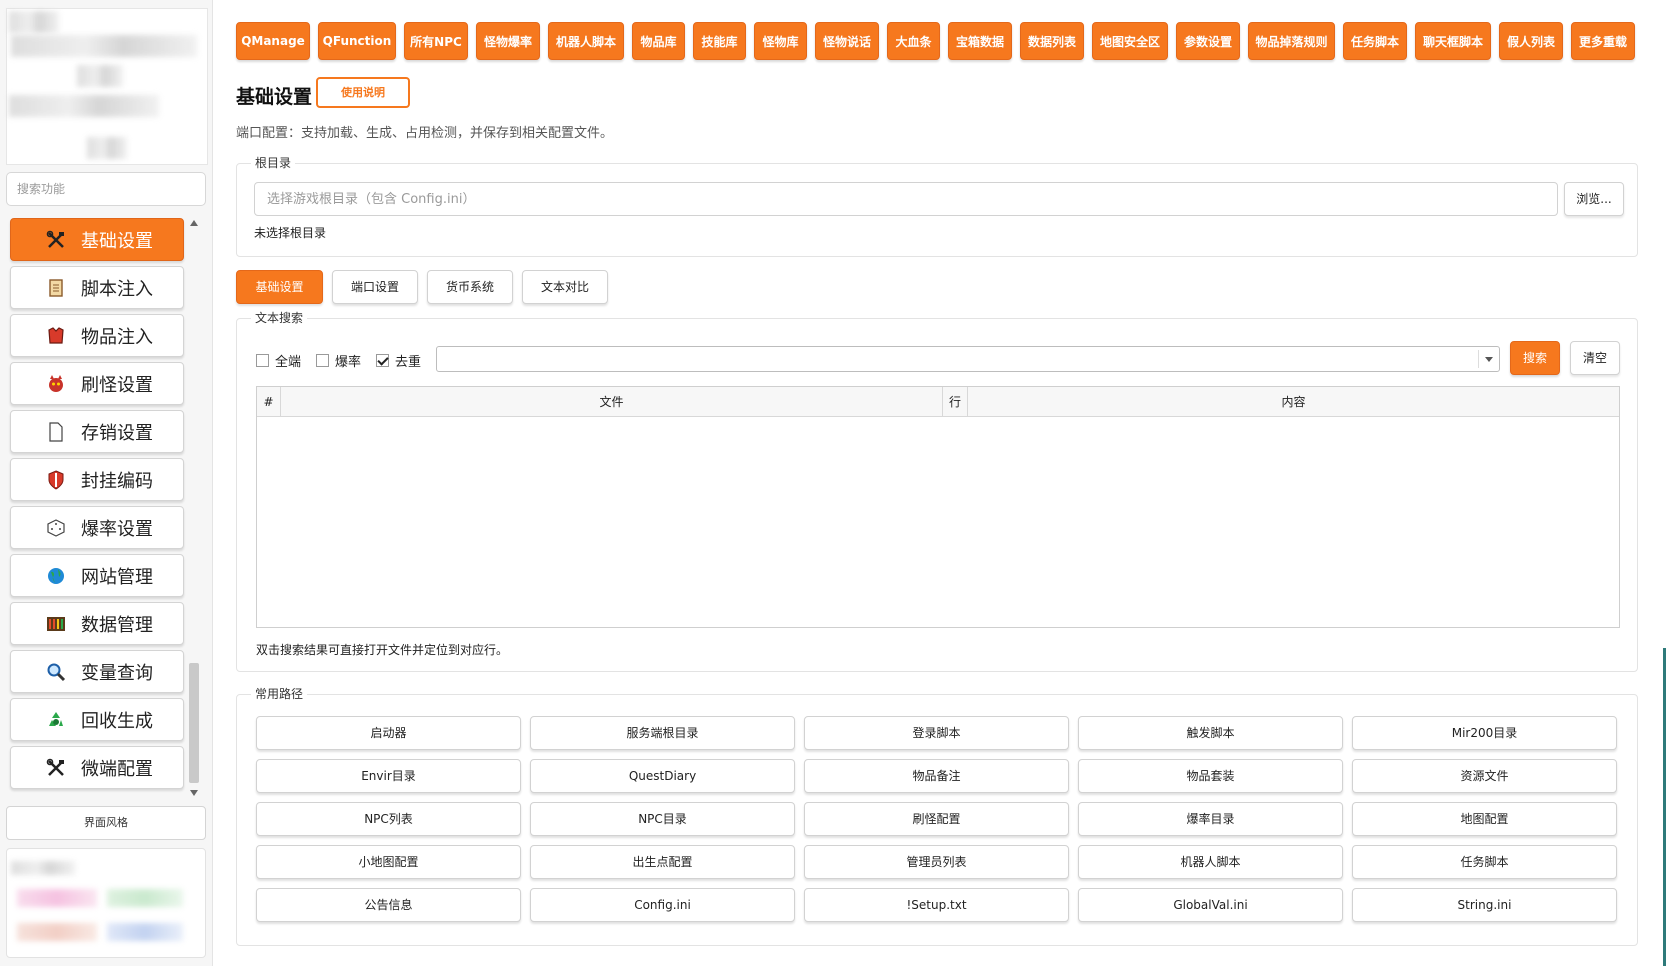 The width and height of the screenshot is (1666, 966). What do you see at coordinates (269, 402) in the screenshot?
I see `column-header-index: #` at bounding box center [269, 402].